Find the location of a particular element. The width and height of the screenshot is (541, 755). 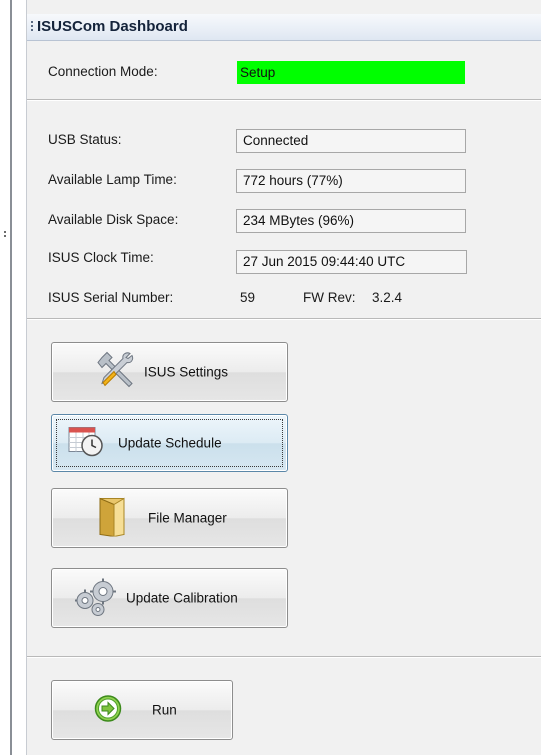

clock-time-label: ISUS Clock Time: is located at coordinates (101, 257).